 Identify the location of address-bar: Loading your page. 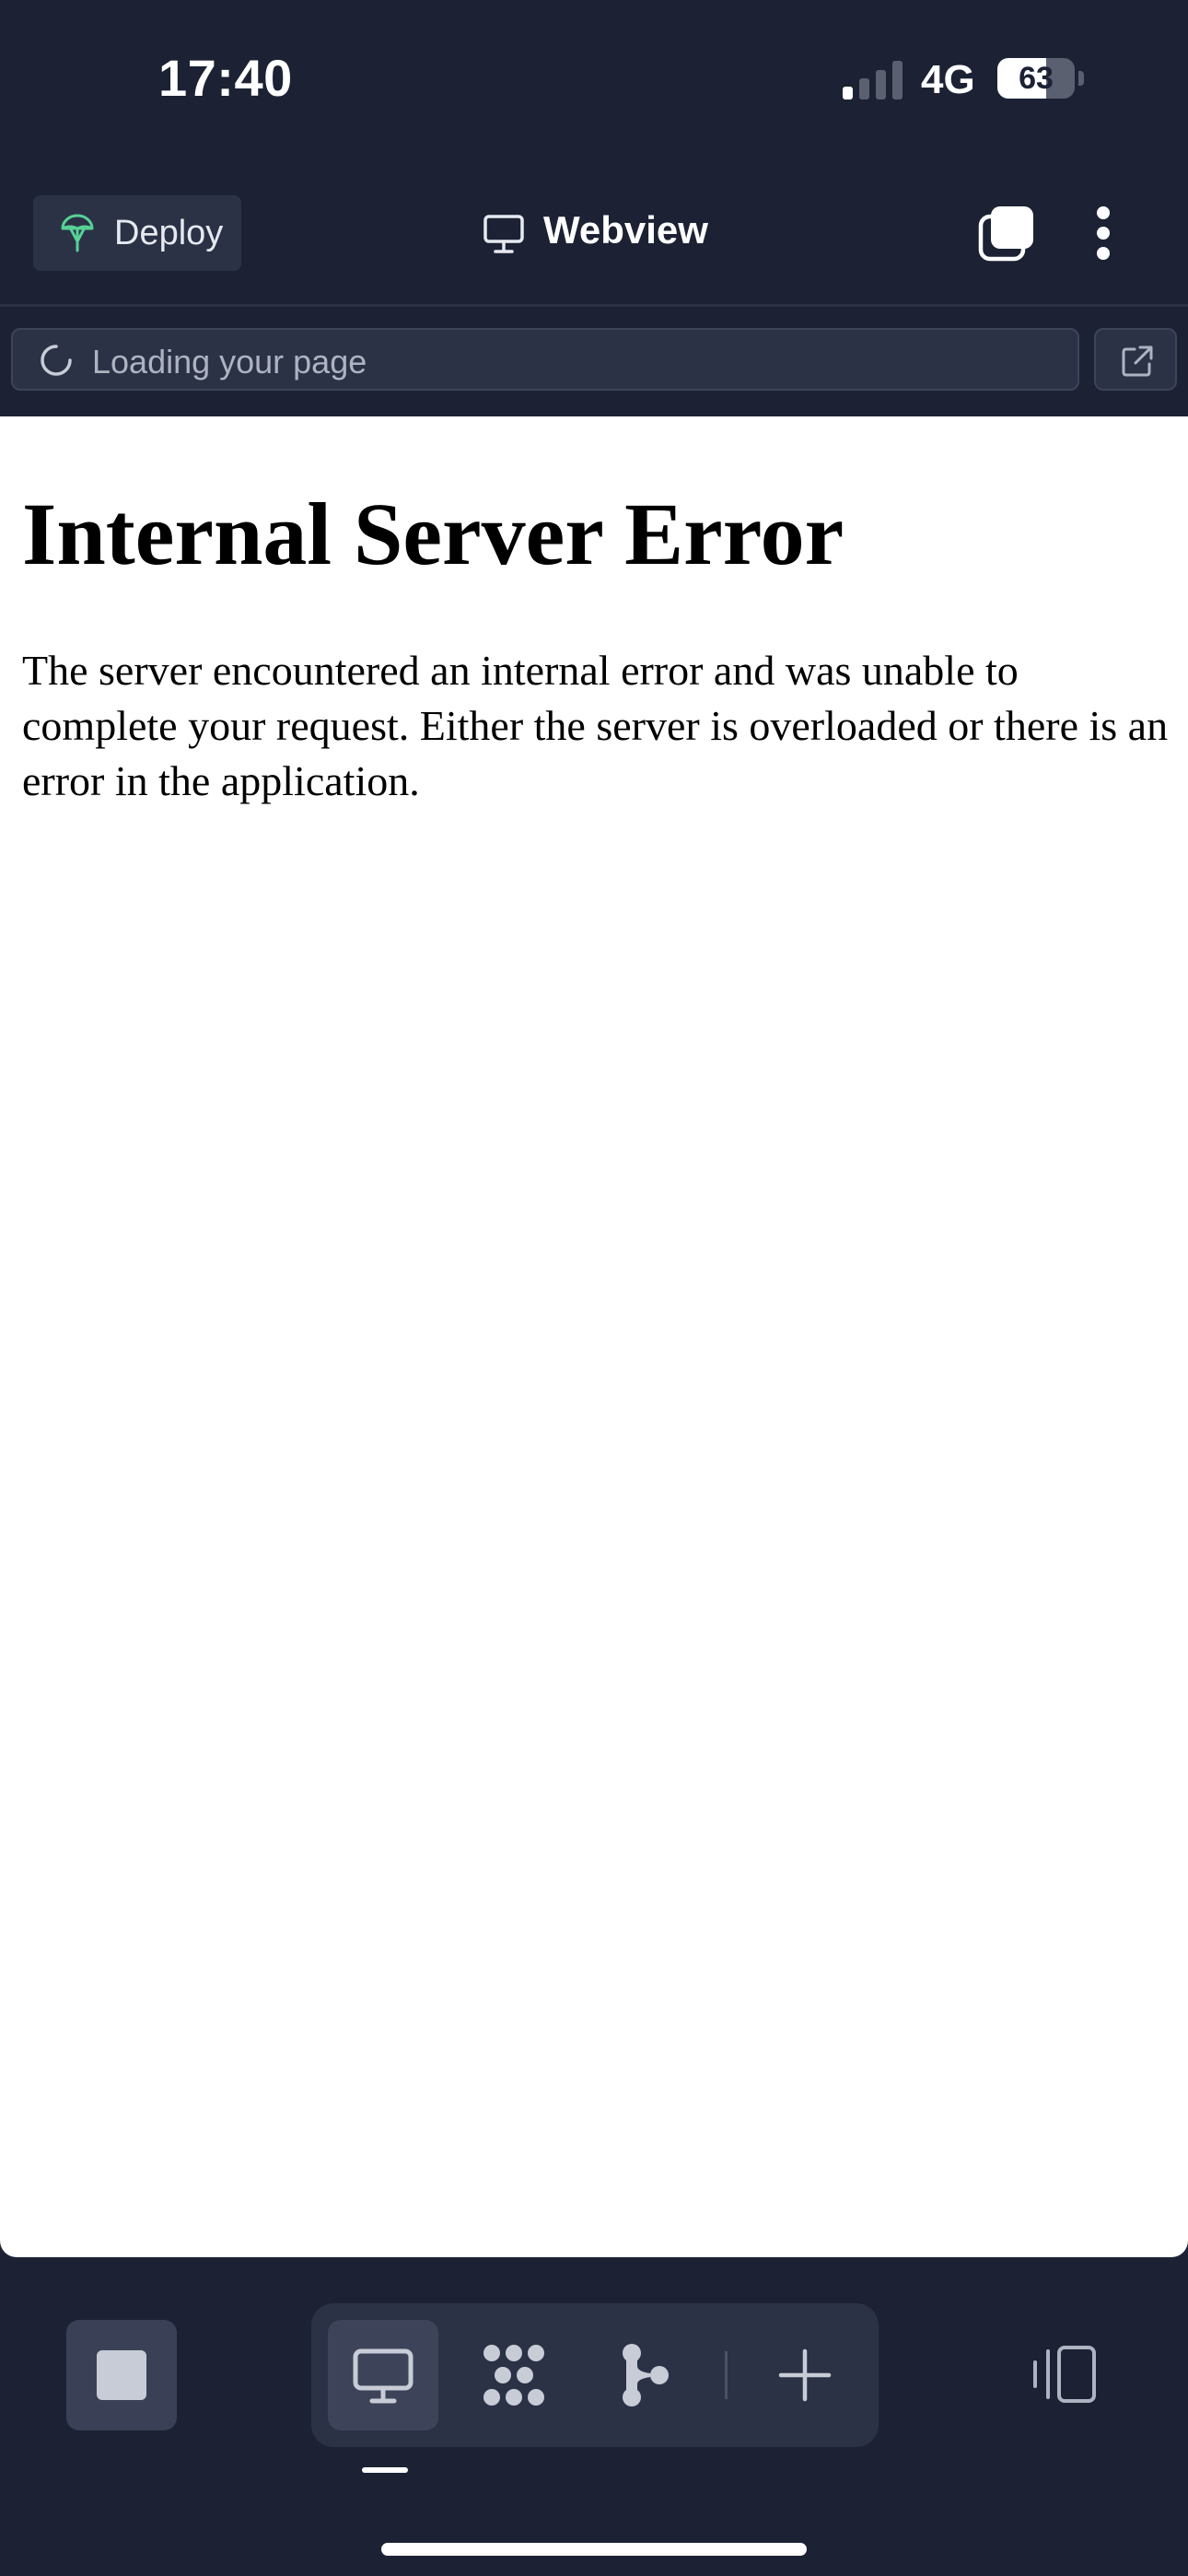
(545, 359).